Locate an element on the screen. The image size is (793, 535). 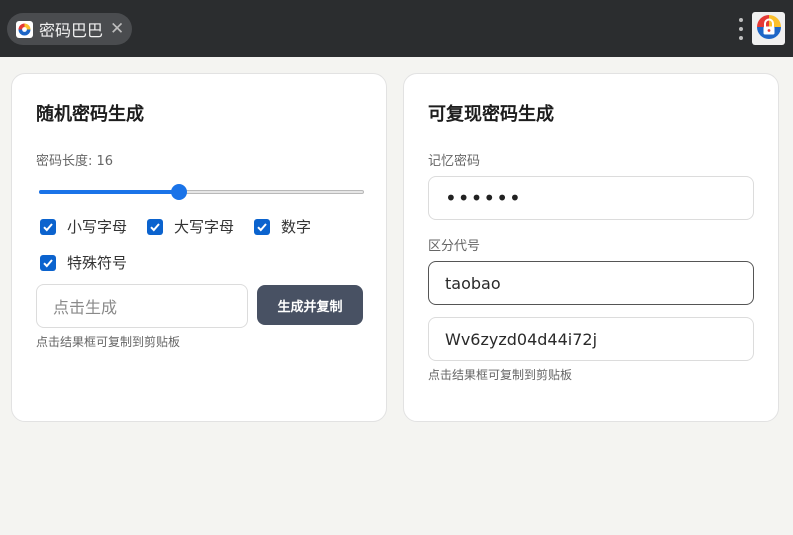
reproducible-password-output: Wv6zyzd04d44i72j is located at coordinates (591, 339).